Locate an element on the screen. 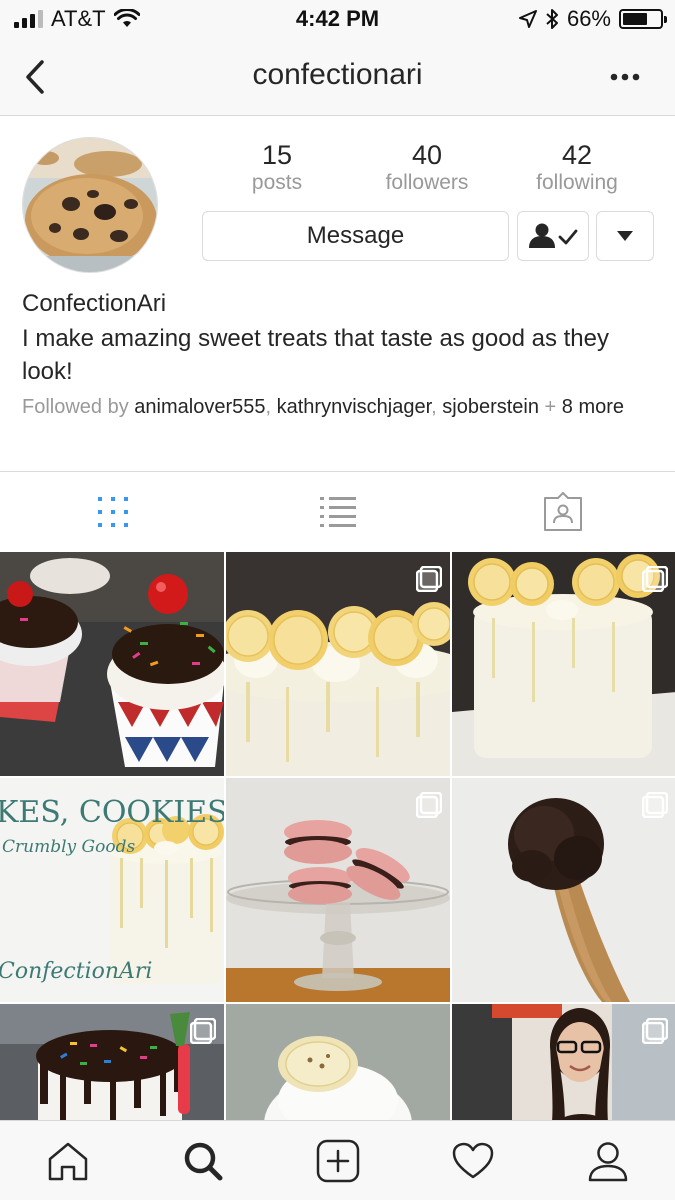  post-thumbnail-confectionari-cake: KES, COOKIES Crumbly Goods ConfectionAri is located at coordinates (112, 890).